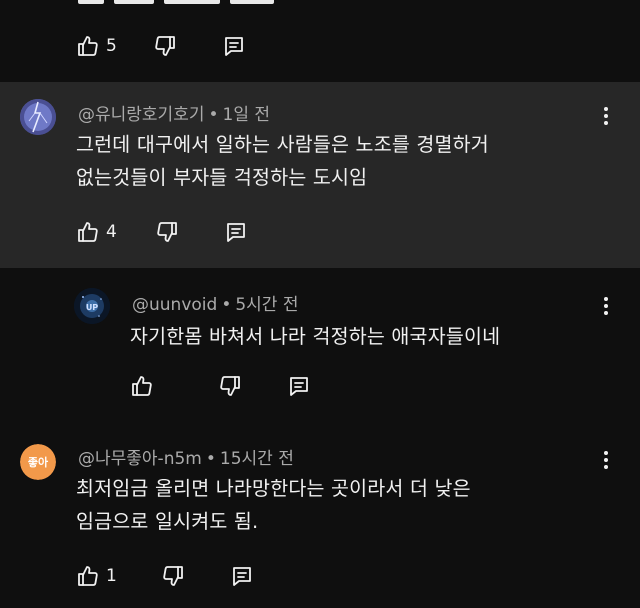  What do you see at coordinates (111, 232) in the screenshot?
I see `like-count: 4` at bounding box center [111, 232].